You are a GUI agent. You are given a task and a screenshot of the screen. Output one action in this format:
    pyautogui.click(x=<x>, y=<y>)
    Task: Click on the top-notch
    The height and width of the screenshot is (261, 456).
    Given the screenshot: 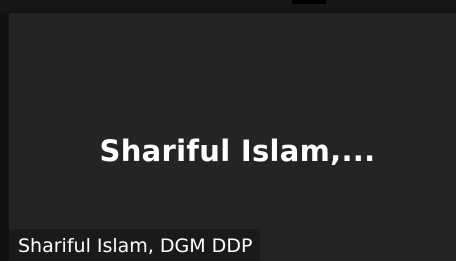 What is the action you would take?
    pyautogui.click(x=309, y=2)
    